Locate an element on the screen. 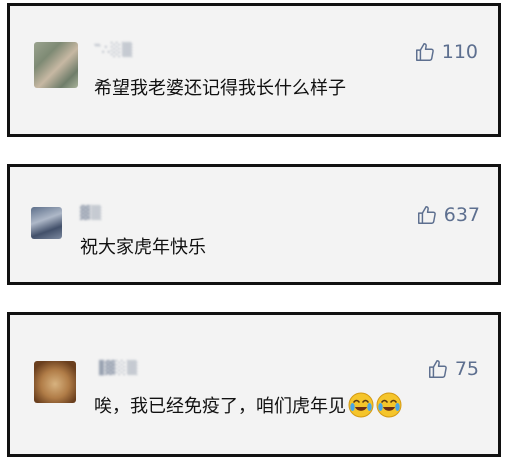  comment-text: 希望我老婆还记得我长什么样子 is located at coordinates (220, 88).